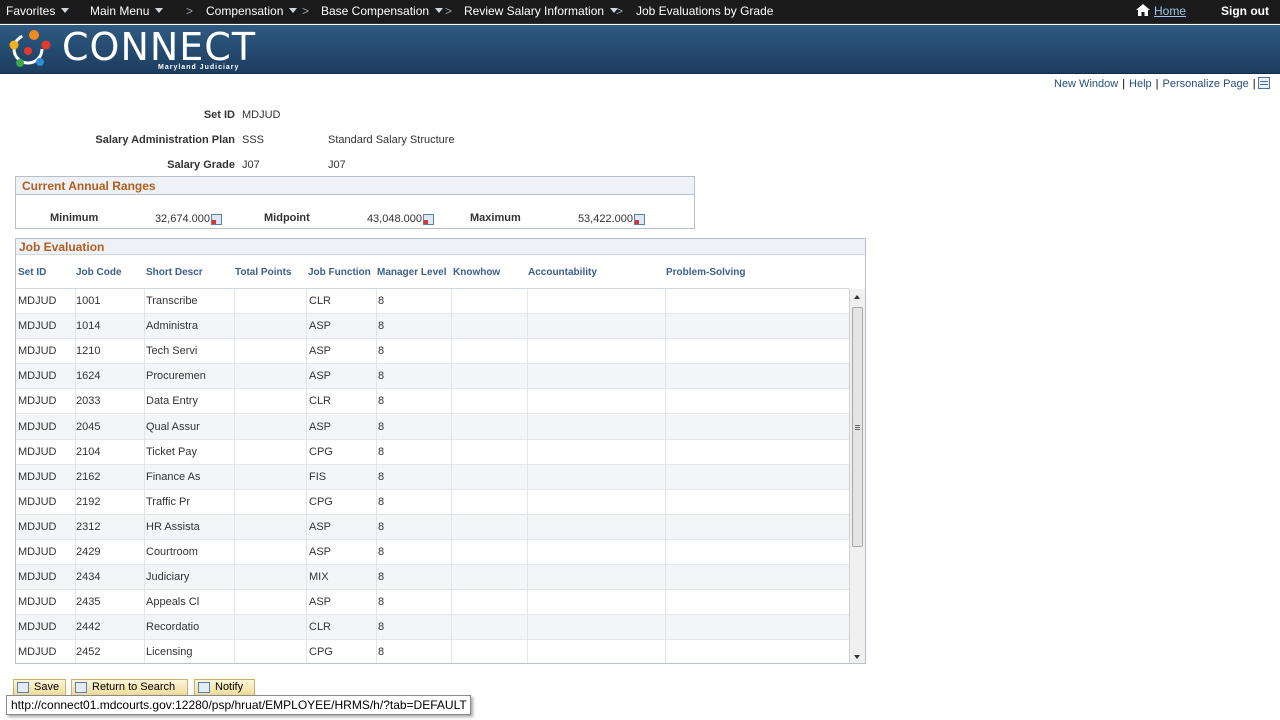 The width and height of the screenshot is (1280, 720). What do you see at coordinates (129, 687) in the screenshot?
I see `return-to-search-button: Return to Search` at bounding box center [129, 687].